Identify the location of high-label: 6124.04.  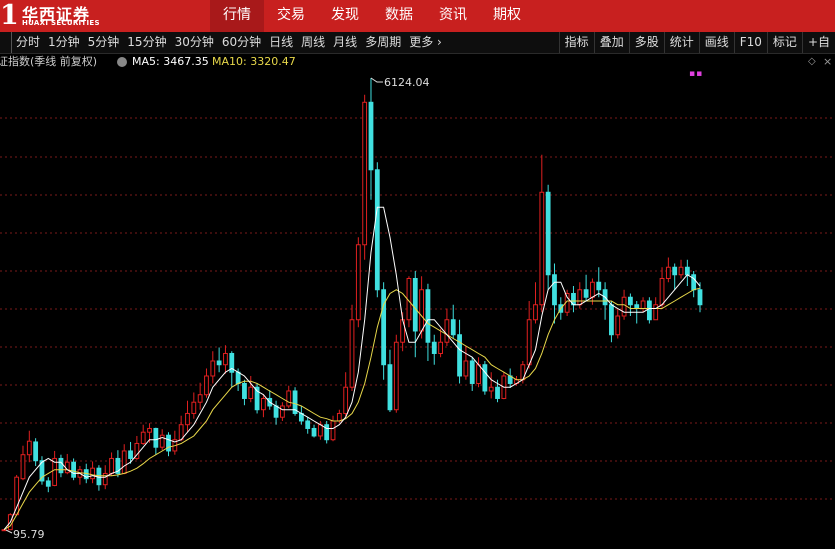
(407, 82).